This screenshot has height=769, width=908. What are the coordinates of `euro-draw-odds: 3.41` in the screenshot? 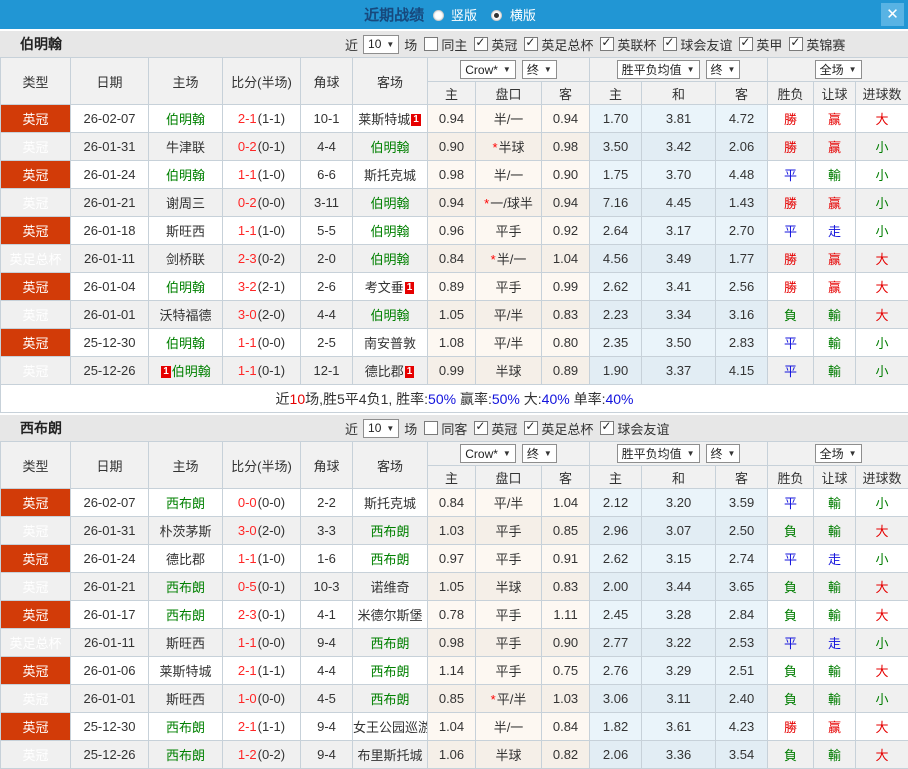 It's located at (679, 287).